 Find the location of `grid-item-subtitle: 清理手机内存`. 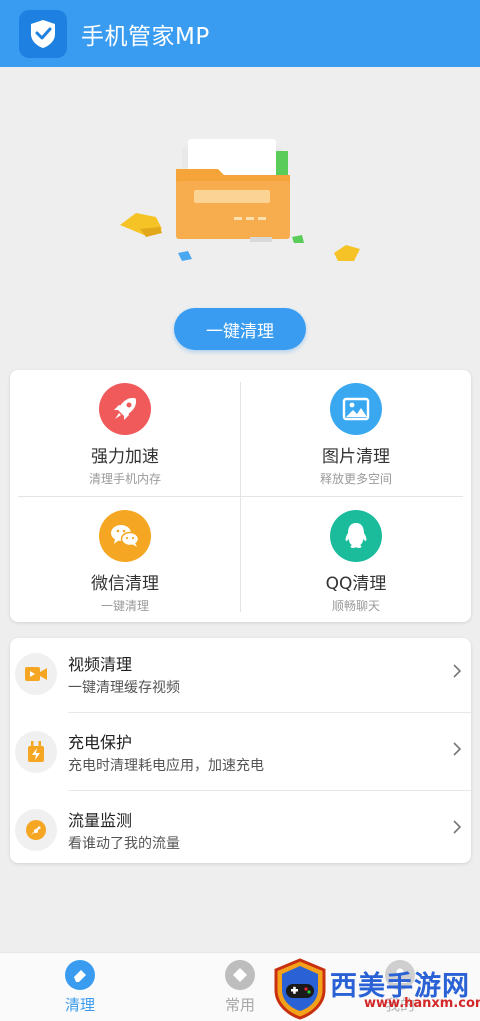

grid-item-subtitle: 清理手机内存 is located at coordinates (124, 479).